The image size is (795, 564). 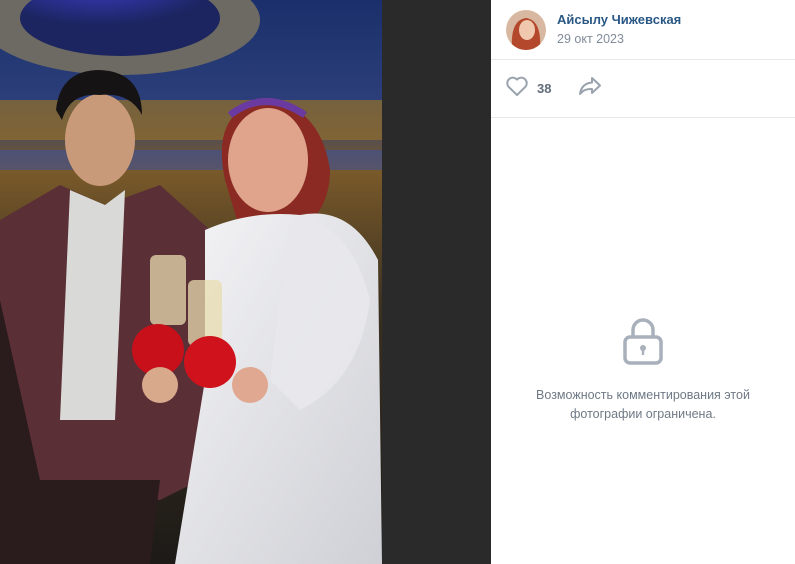 I want to click on avatar, so click(x=526, y=29).